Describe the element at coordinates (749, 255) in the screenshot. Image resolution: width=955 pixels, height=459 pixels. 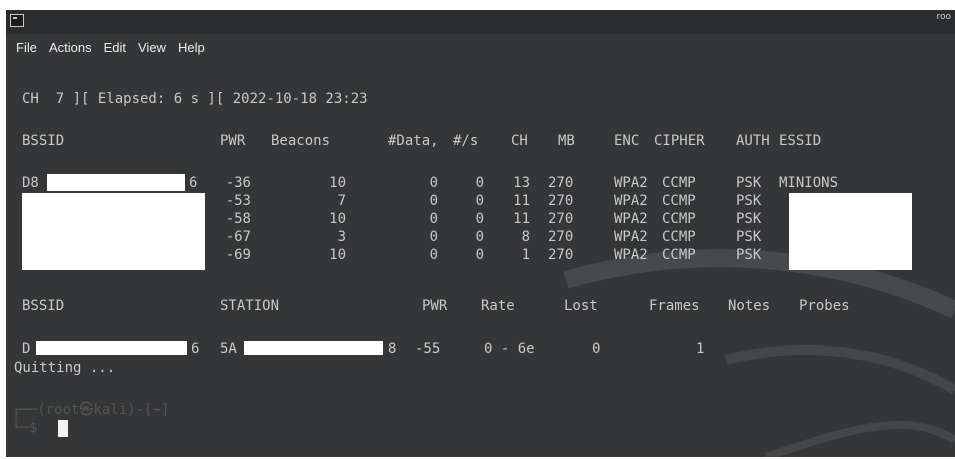
I see `ap-row-4-auth: PSK` at that location.